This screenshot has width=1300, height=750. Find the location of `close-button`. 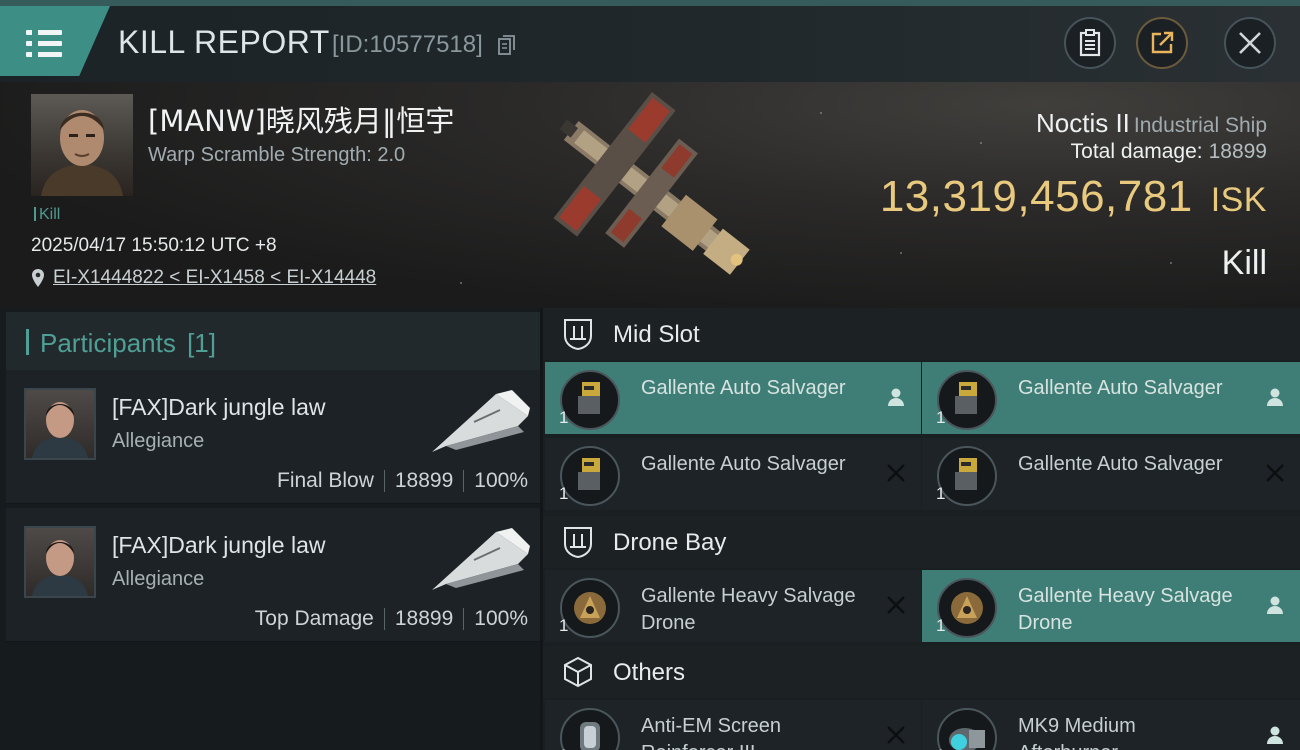

close-button is located at coordinates (1250, 43).